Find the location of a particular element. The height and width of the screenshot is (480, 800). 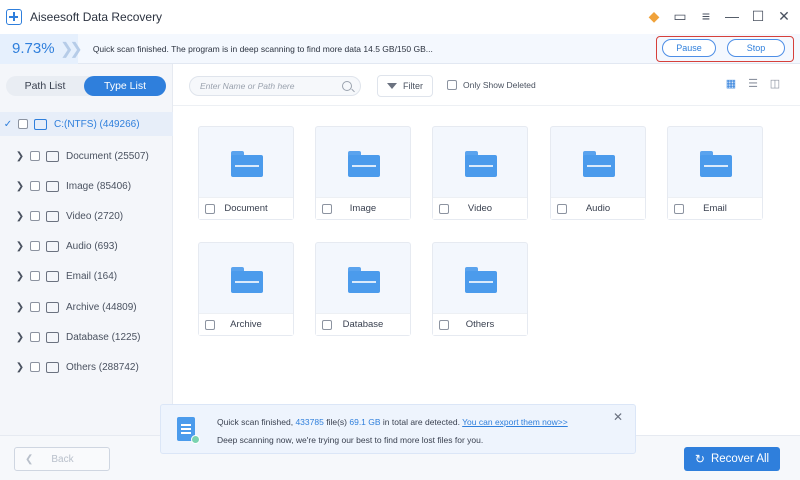

database-icon is located at coordinates (52, 337).